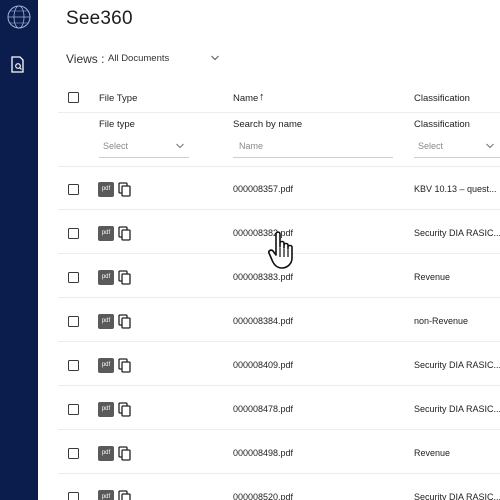  I want to click on file-name: 000008384.pdf, so click(263, 321).